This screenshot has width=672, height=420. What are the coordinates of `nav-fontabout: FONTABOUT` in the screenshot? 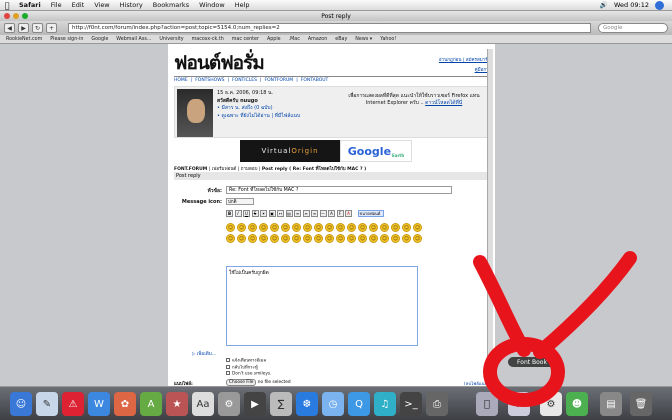 It's located at (315, 80).